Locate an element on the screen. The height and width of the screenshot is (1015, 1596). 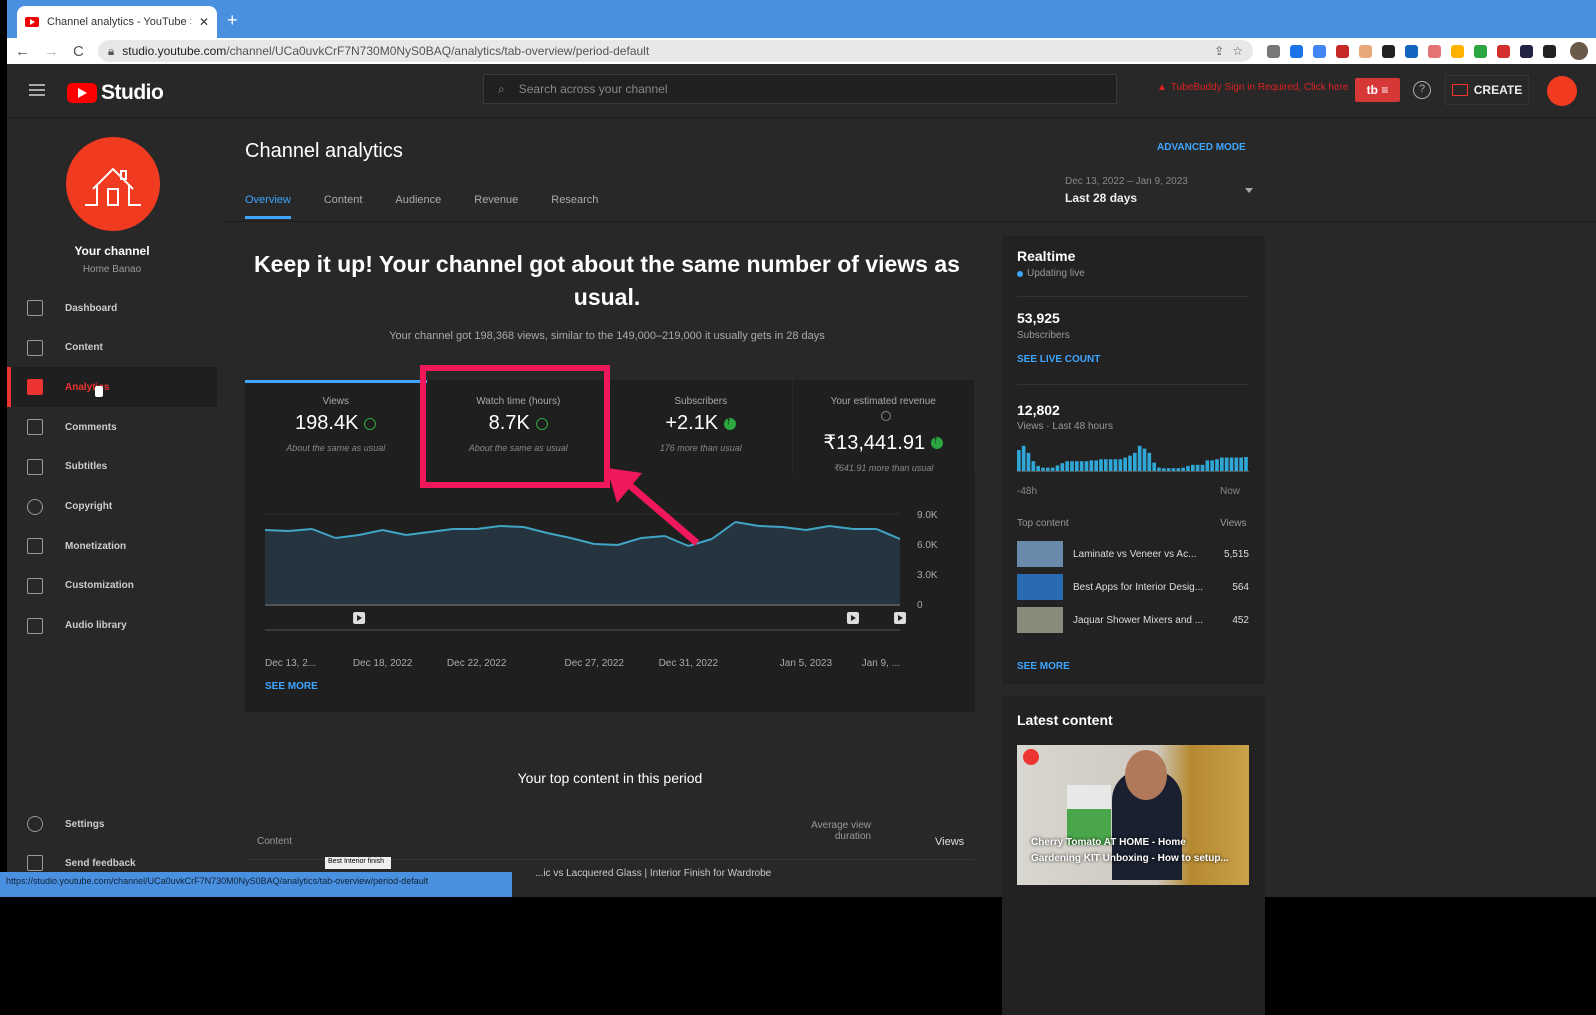
help-icon: ? is located at coordinates (1422, 90).